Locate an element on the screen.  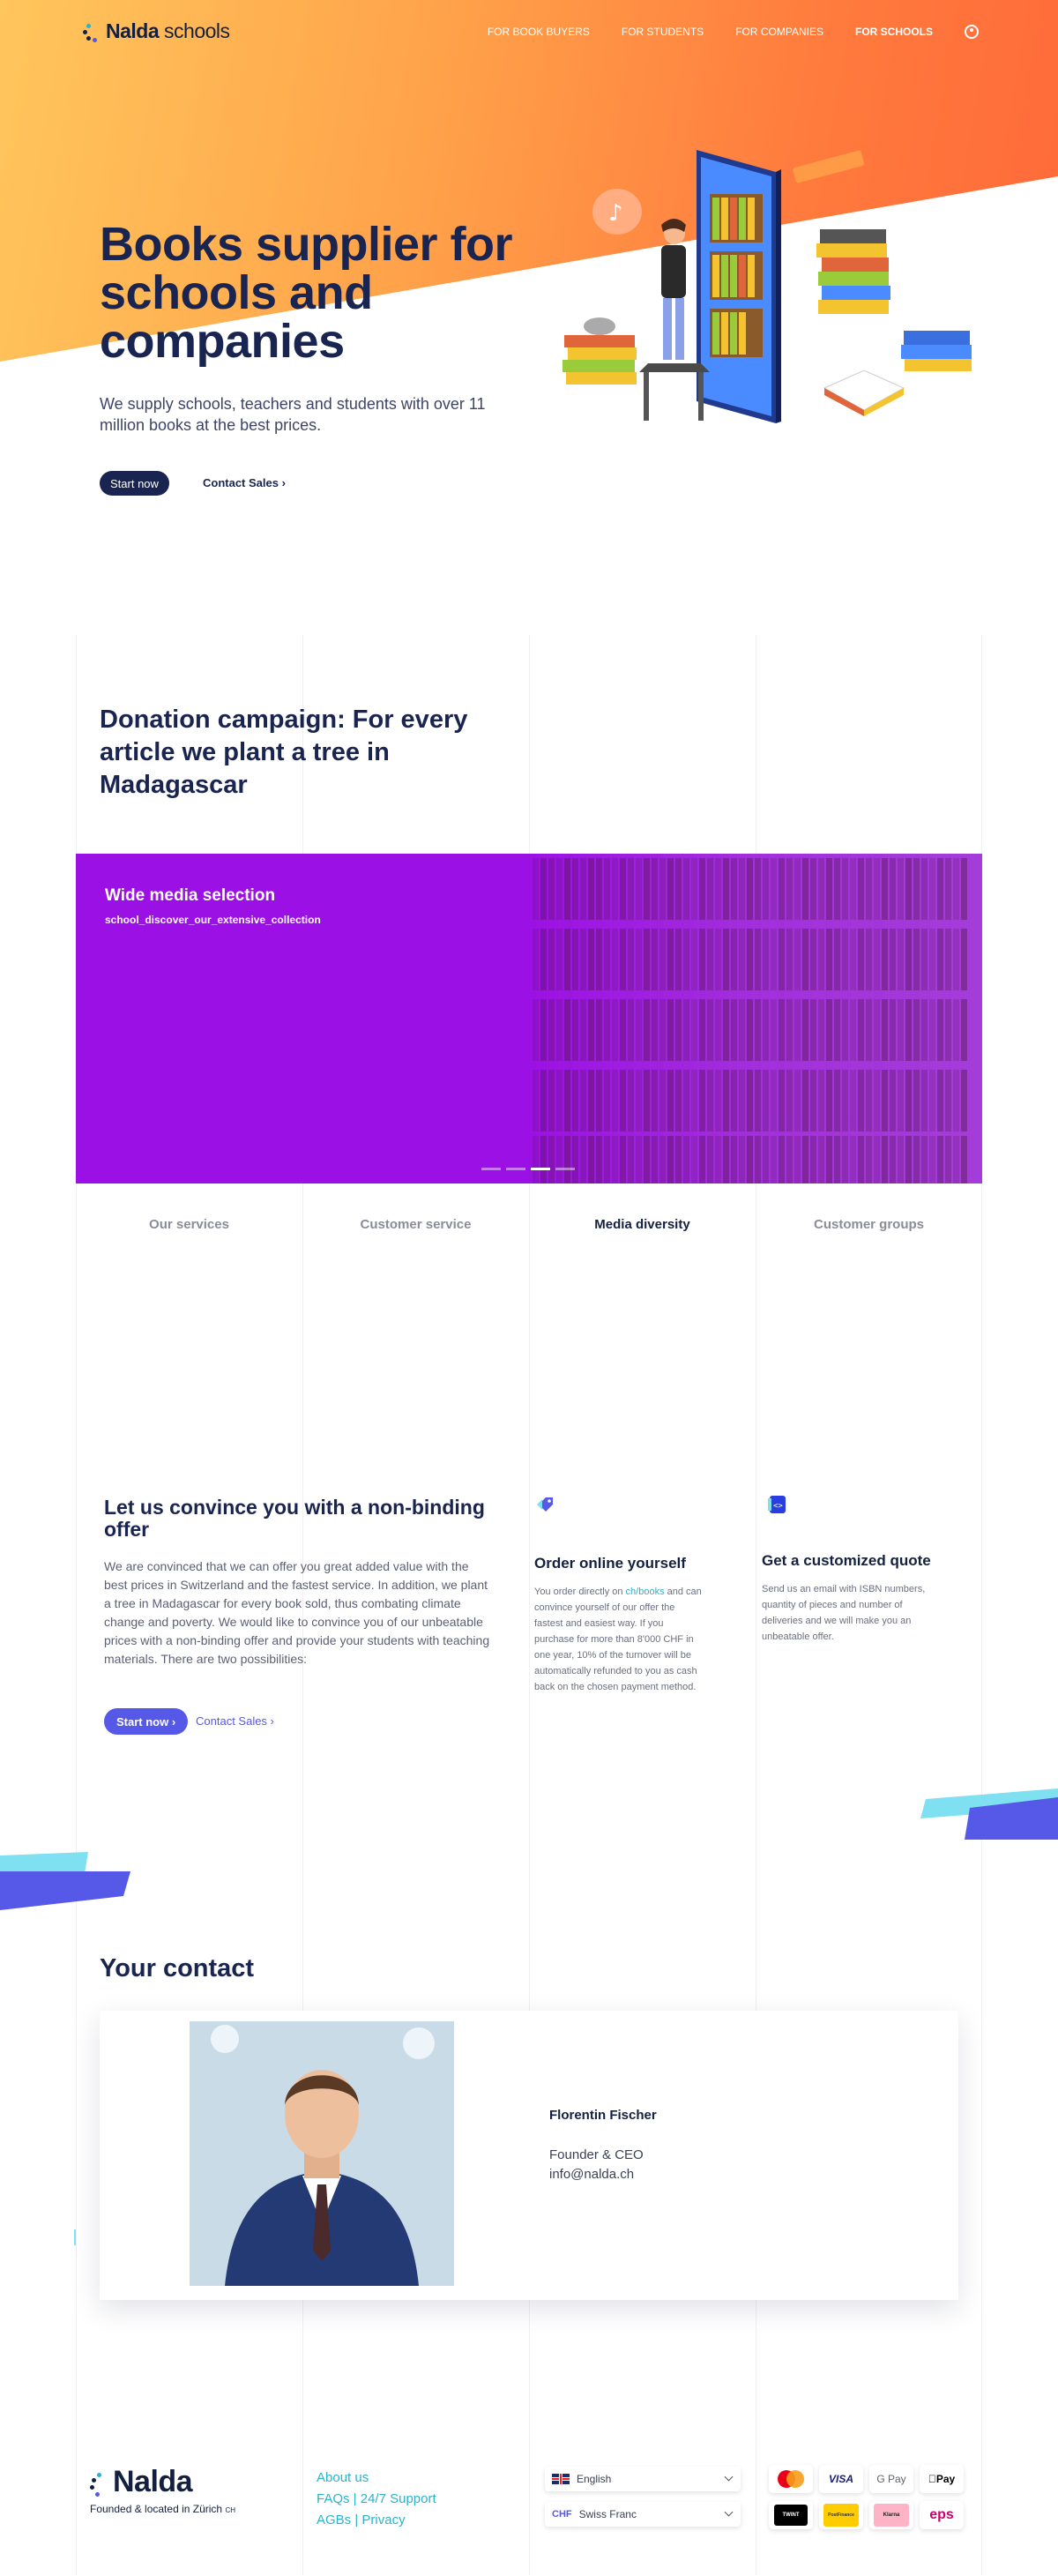
nav-link-companies: FOR COMPANIES is located at coordinates (779, 32).